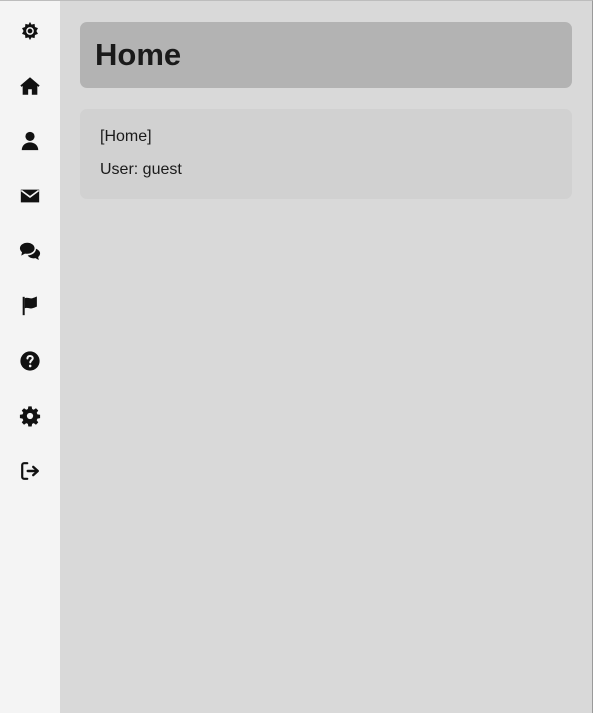 This screenshot has width=593, height=713. I want to click on sidebar, so click(30, 357).